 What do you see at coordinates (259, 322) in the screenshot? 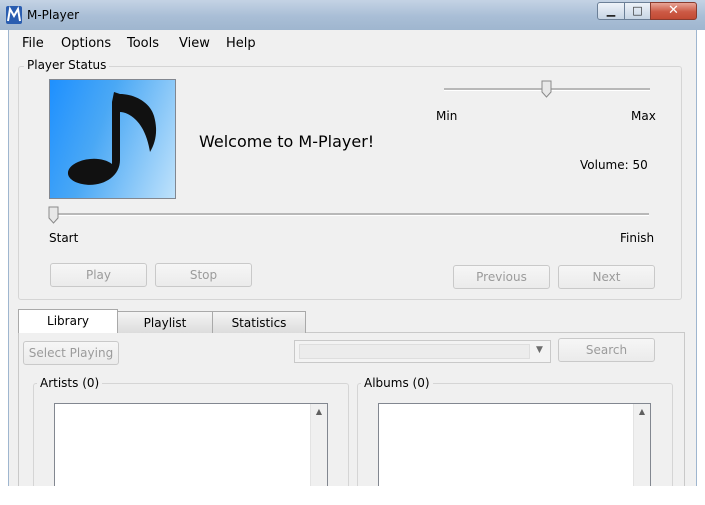
I see `tab-statistics: Statistics` at bounding box center [259, 322].